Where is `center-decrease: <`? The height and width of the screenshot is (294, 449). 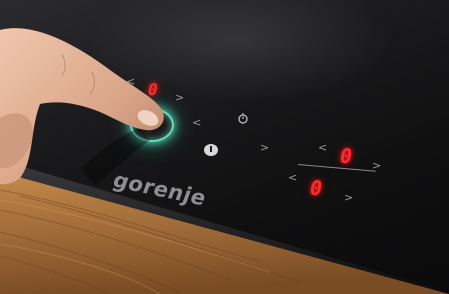
center-decrease: < is located at coordinates (196, 122).